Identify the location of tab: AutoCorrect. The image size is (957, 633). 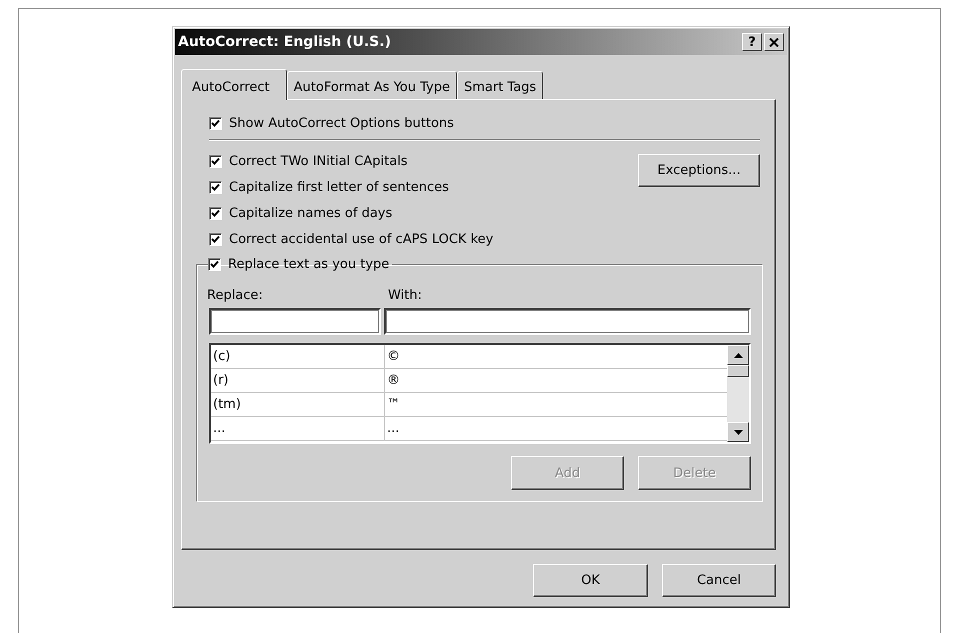
(234, 84).